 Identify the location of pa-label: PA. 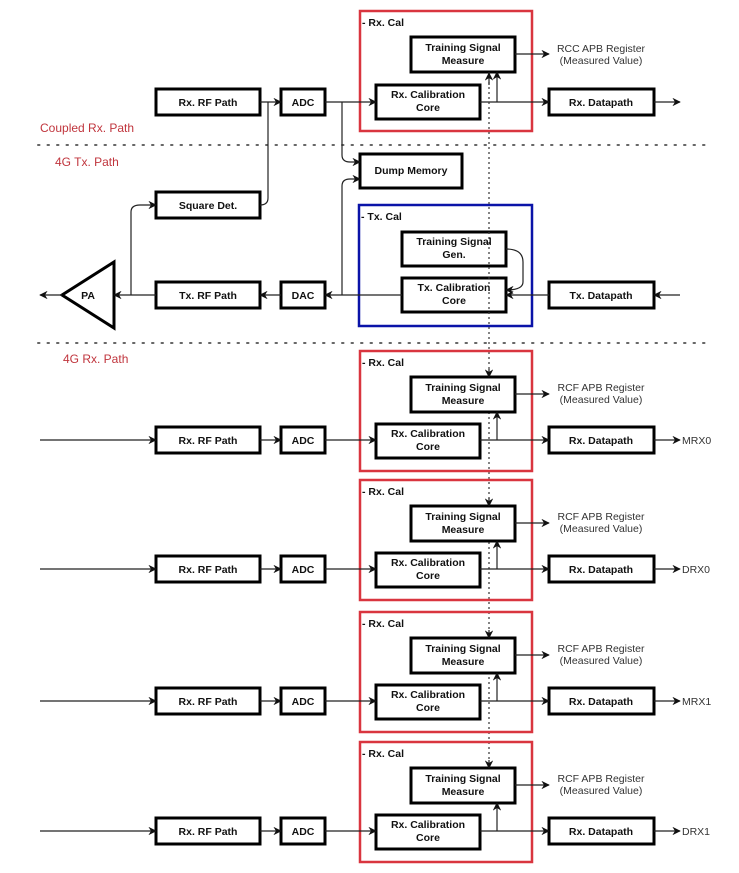
(88, 296).